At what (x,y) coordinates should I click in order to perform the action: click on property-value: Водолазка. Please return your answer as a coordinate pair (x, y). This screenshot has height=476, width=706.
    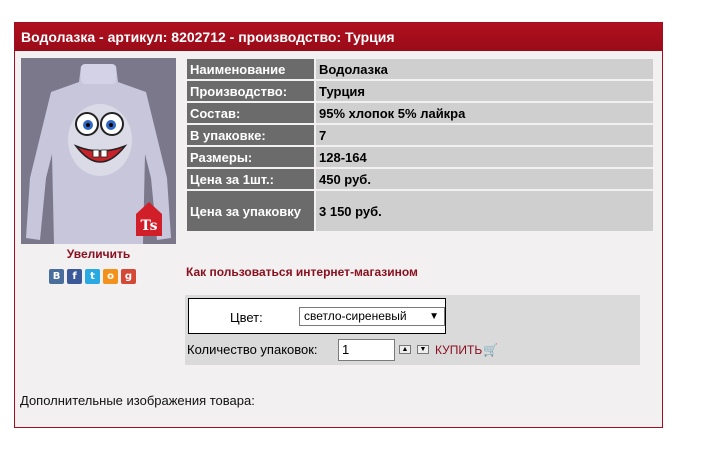
    Looking at the image, I should click on (484, 69).